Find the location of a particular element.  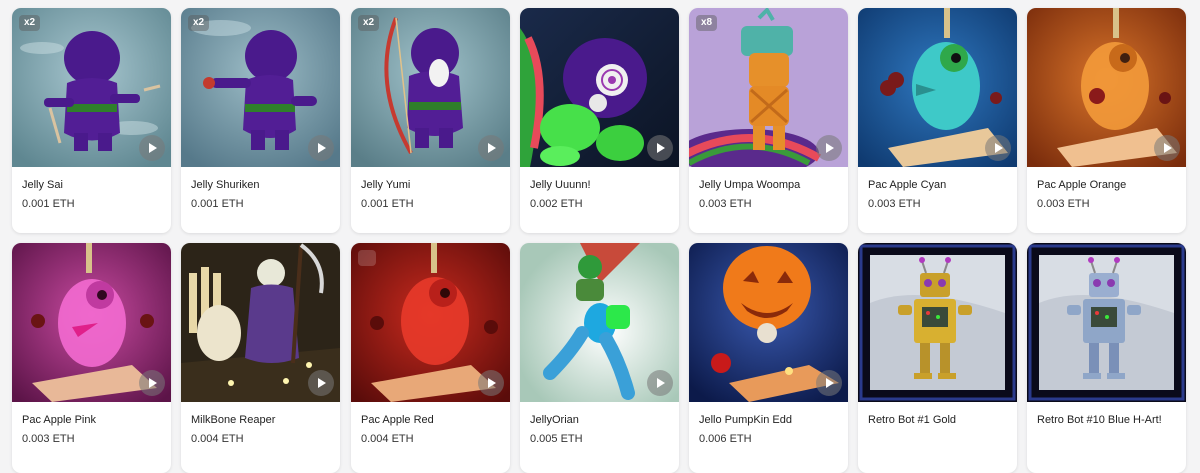

nft-price: 0.005 ETH is located at coordinates (556, 439).